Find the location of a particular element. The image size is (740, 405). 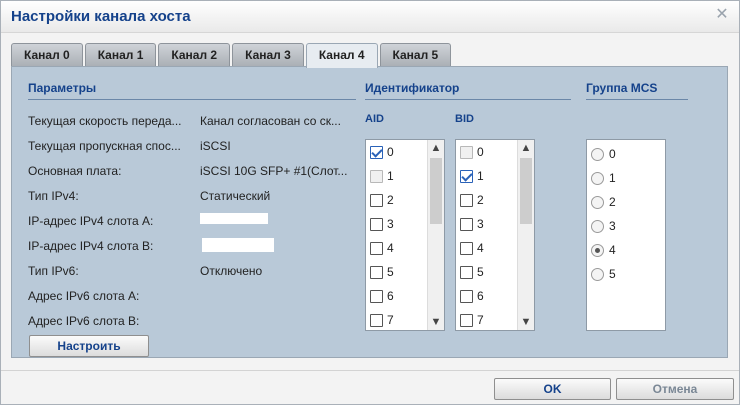

bid-item-1: 1 is located at coordinates (472, 176).